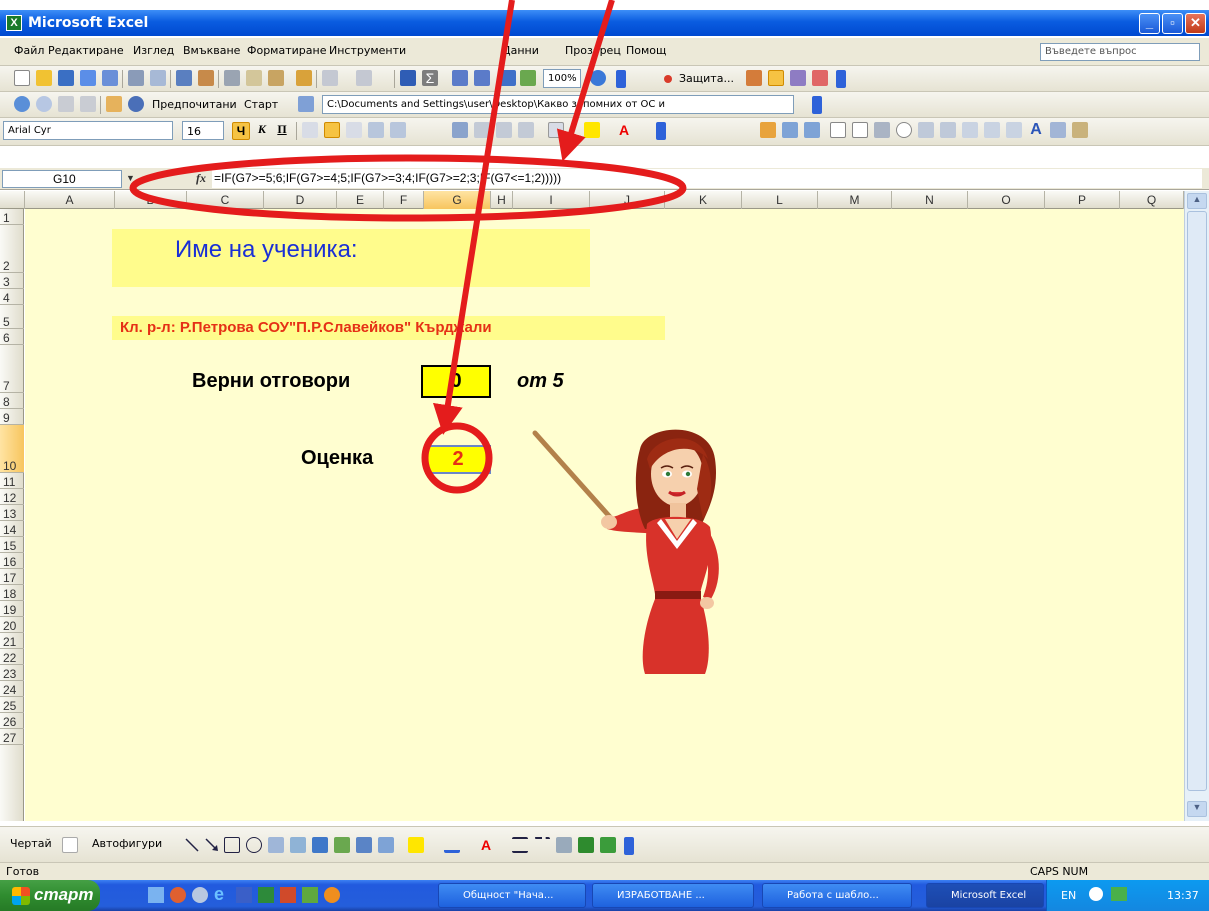 The width and height of the screenshot is (1209, 911). I want to click on annotation-arrow-to-formula, so click(585, 81).